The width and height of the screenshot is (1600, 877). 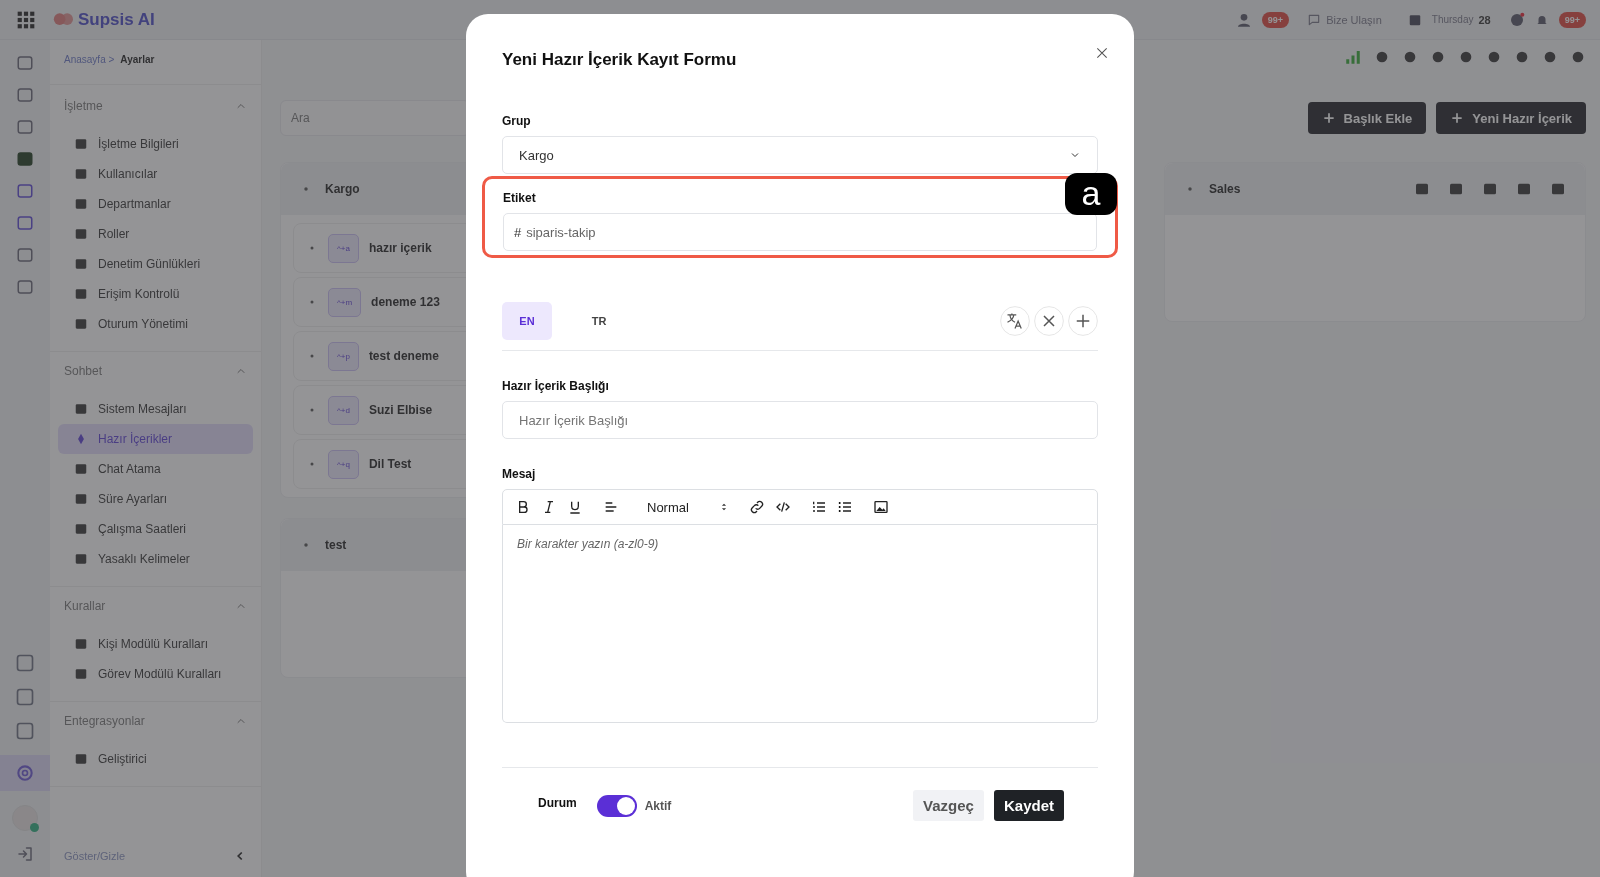 I want to click on field-label: Hazır İçerik Başlığı, so click(x=555, y=386).